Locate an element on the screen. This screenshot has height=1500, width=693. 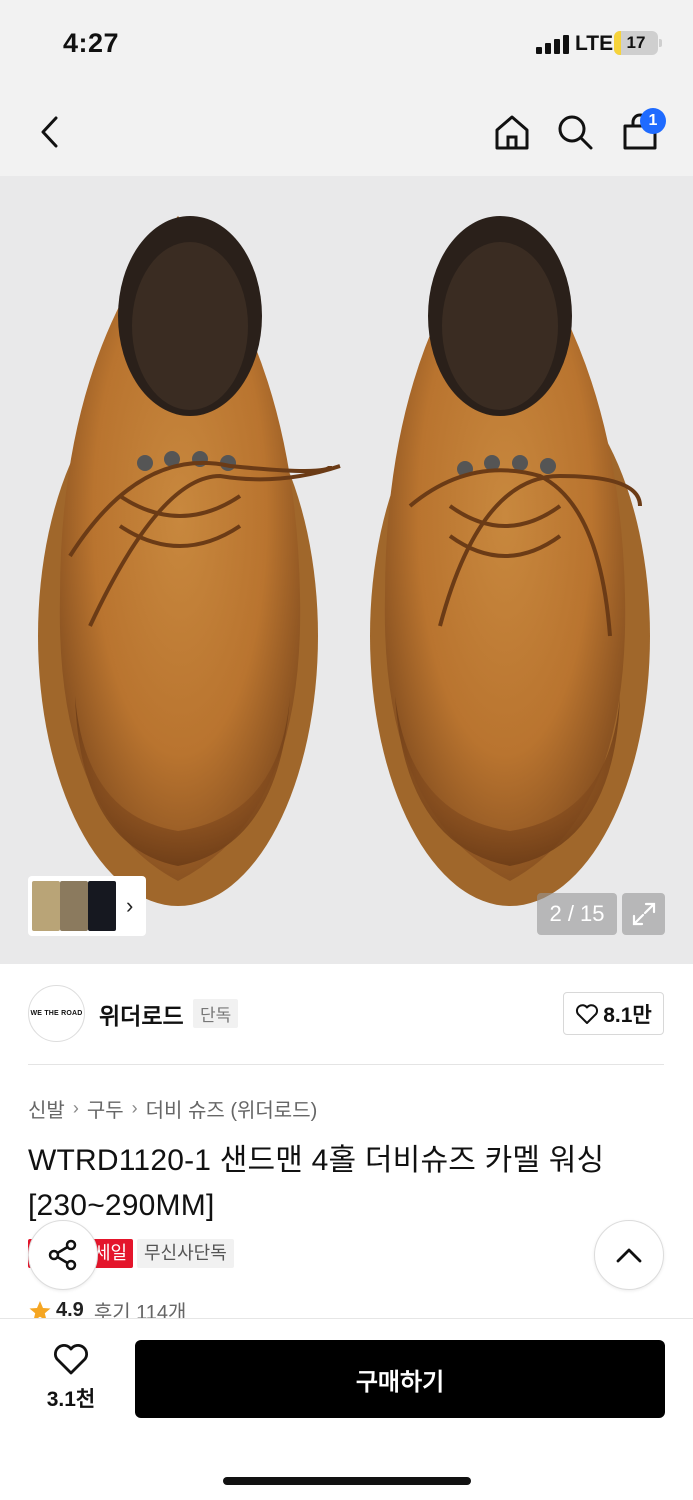
breadcrumb-item: 더비 슈즈 (위더로드) is located at coordinates (232, 1108).